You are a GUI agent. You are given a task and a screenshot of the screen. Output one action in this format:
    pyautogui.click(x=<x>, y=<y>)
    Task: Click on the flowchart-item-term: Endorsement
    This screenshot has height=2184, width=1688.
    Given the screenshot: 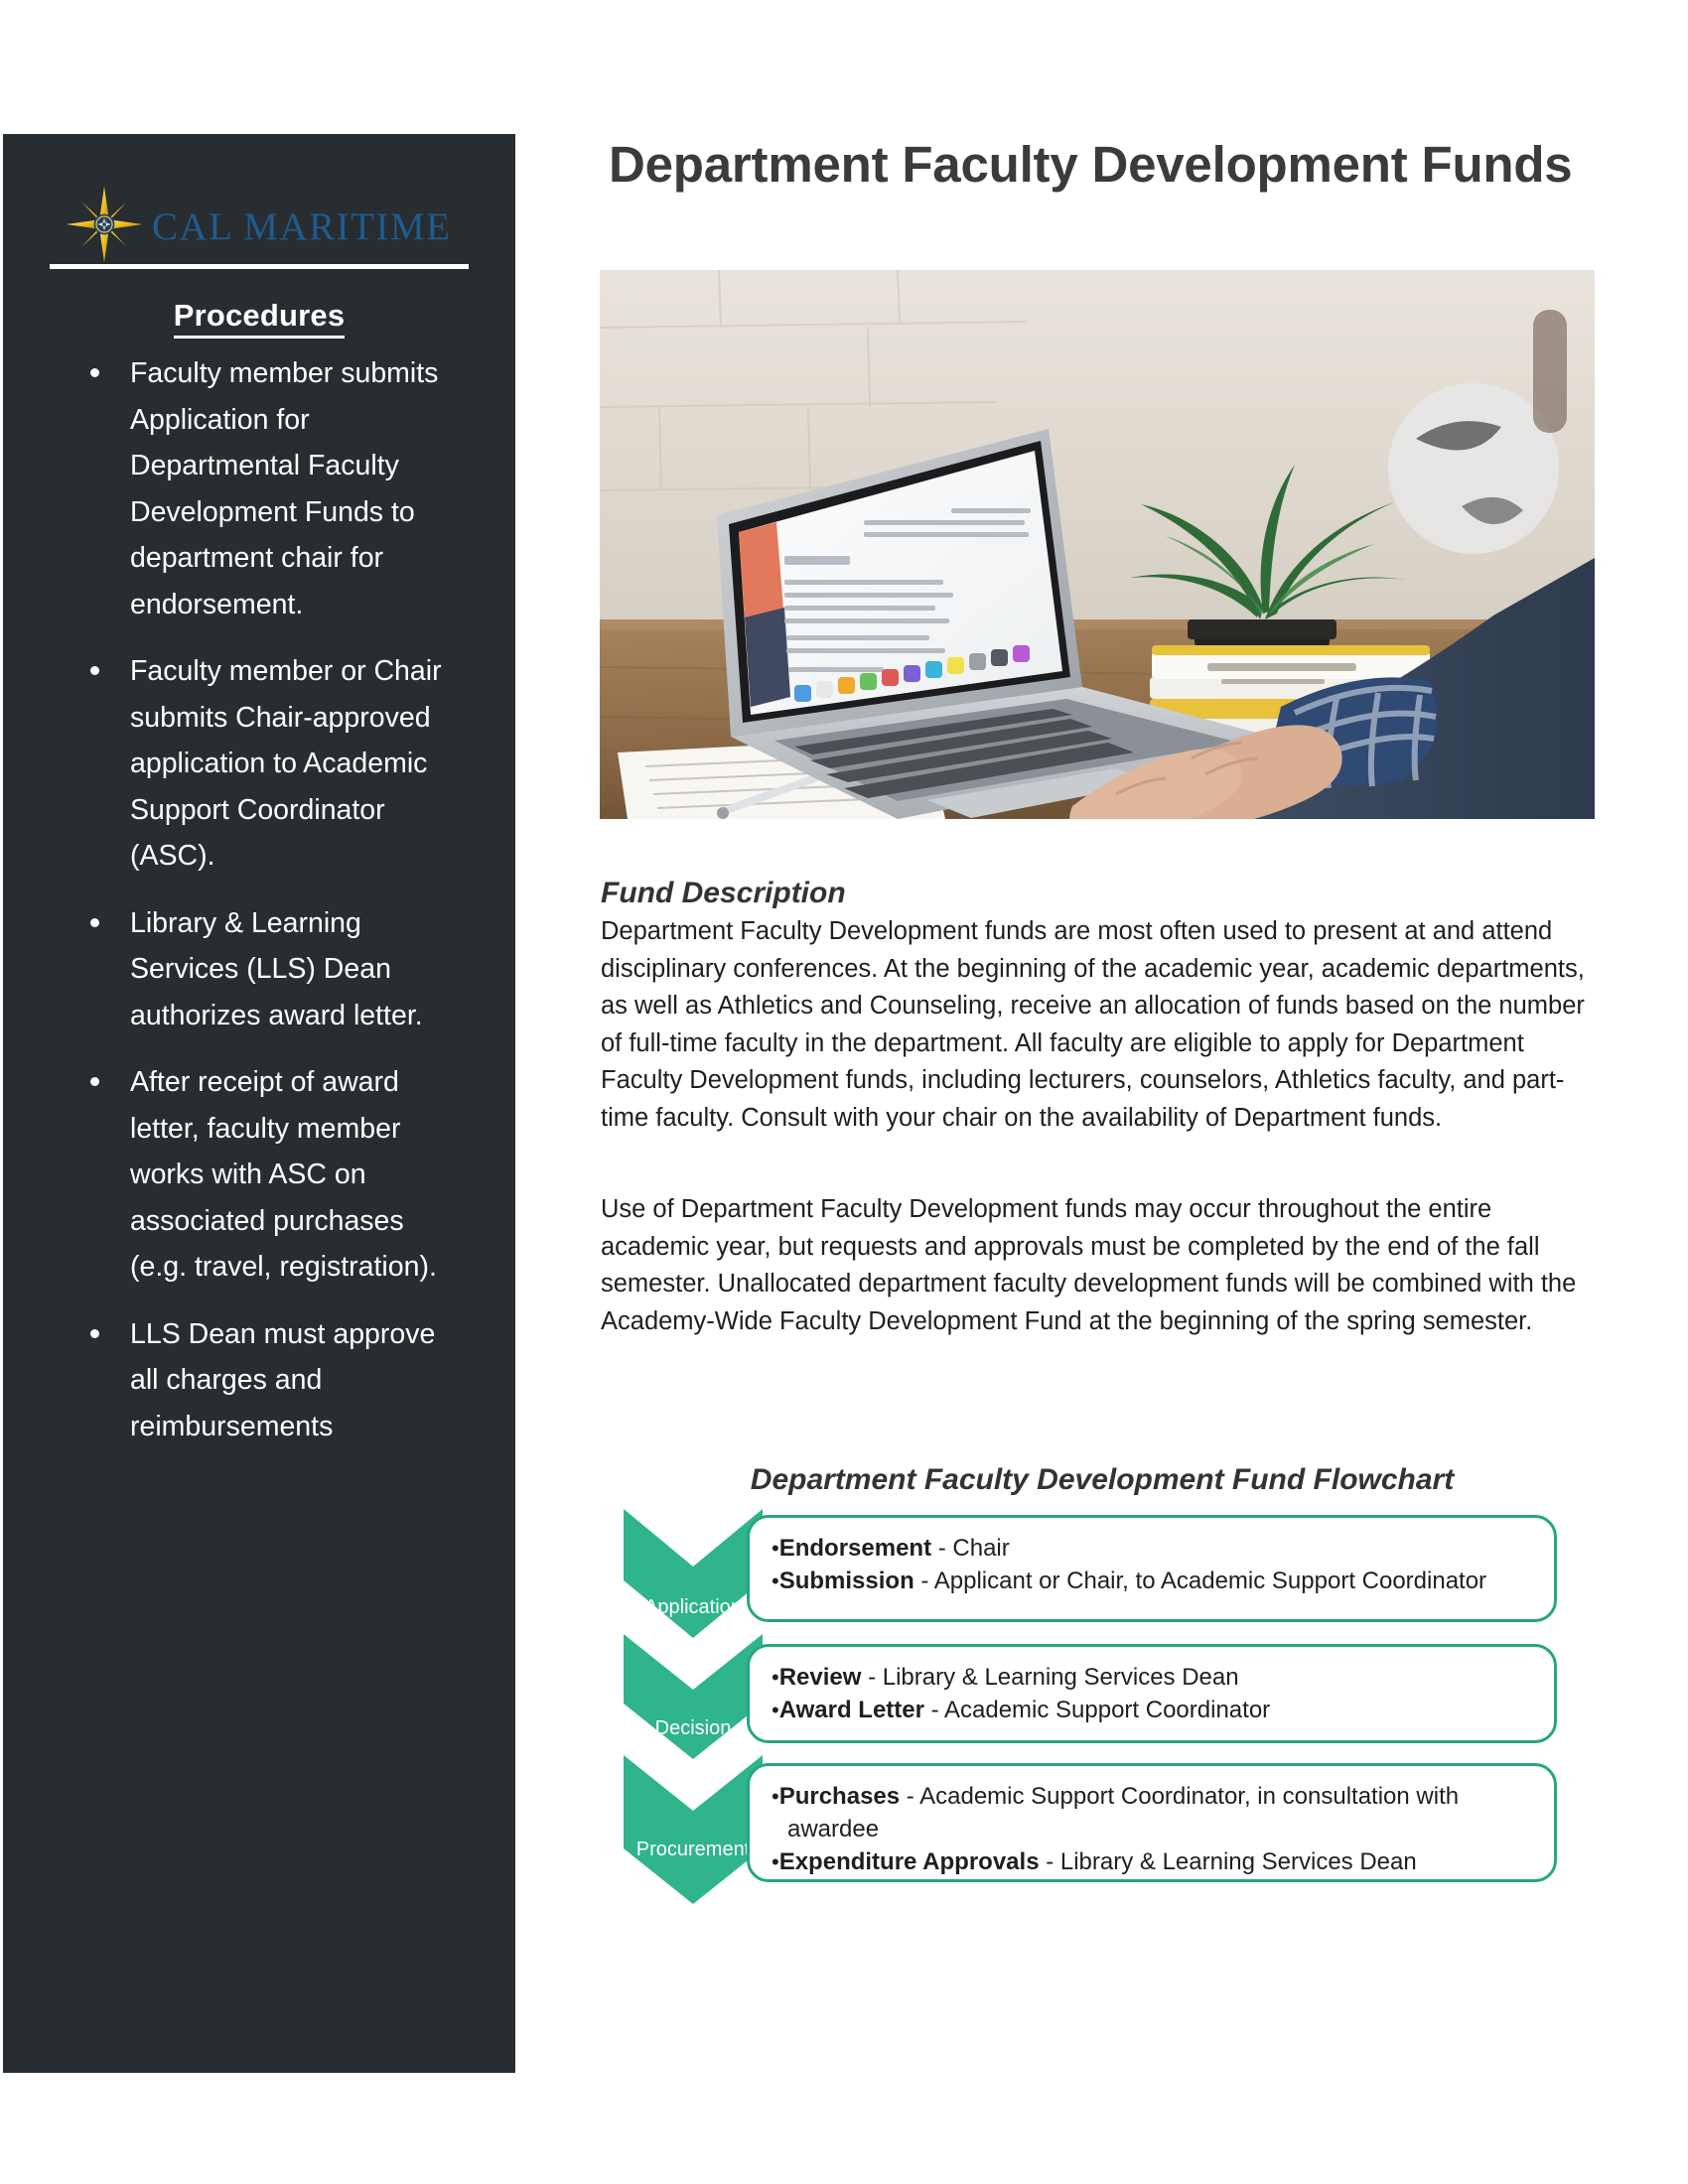 What is the action you would take?
    pyautogui.click(x=855, y=1548)
    